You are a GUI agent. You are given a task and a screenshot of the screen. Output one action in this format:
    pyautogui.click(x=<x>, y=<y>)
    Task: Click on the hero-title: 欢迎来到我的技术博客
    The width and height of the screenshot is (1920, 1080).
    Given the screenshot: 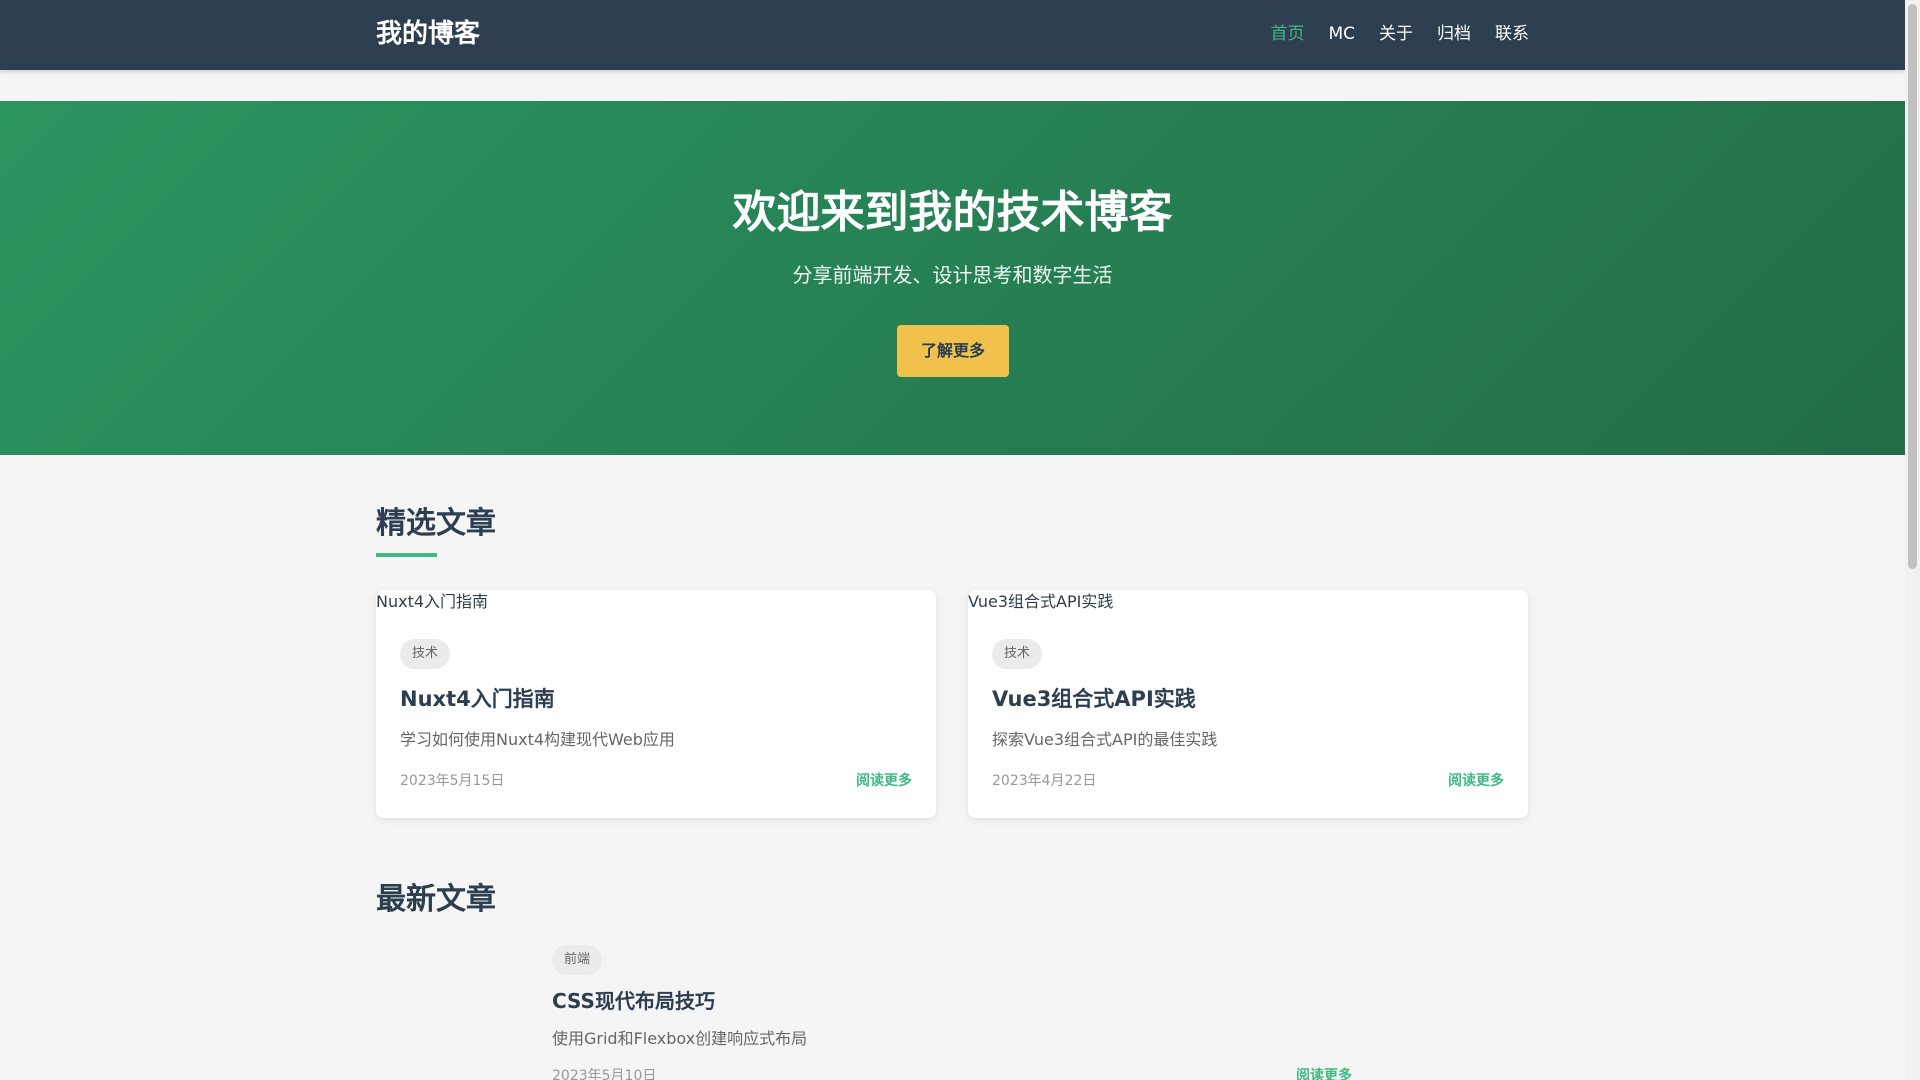 What is the action you would take?
    pyautogui.click(x=952, y=212)
    